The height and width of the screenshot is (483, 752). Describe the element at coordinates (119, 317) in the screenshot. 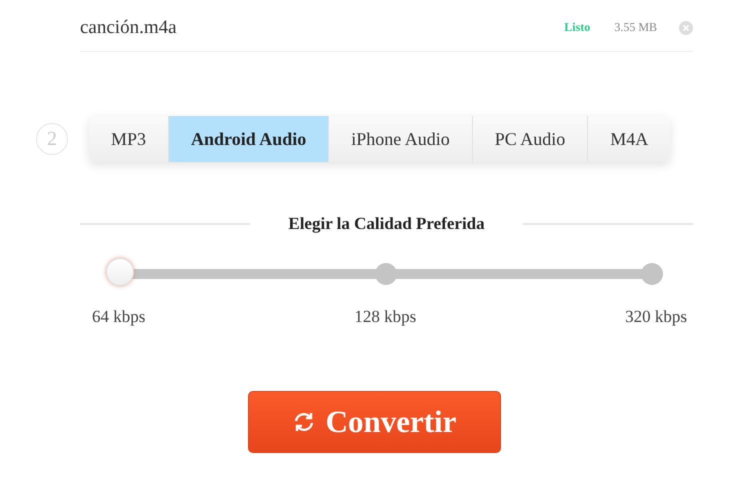

I see `bitrate-label: 64 kbps` at that location.